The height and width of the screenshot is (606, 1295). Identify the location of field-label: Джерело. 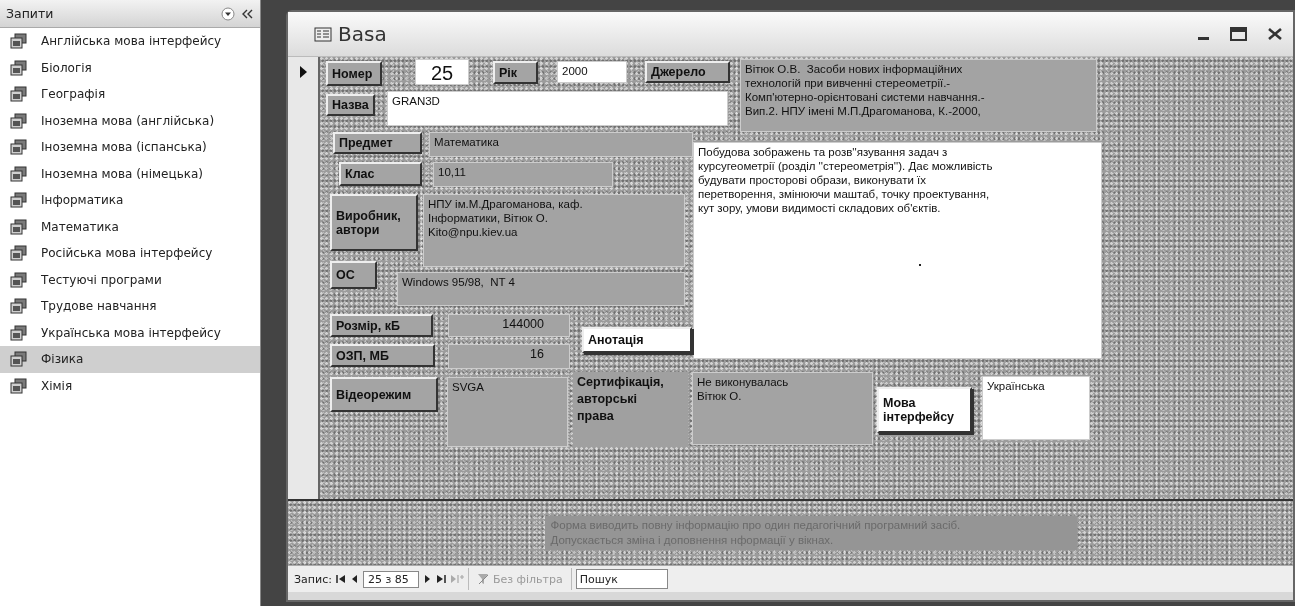
(687, 72).